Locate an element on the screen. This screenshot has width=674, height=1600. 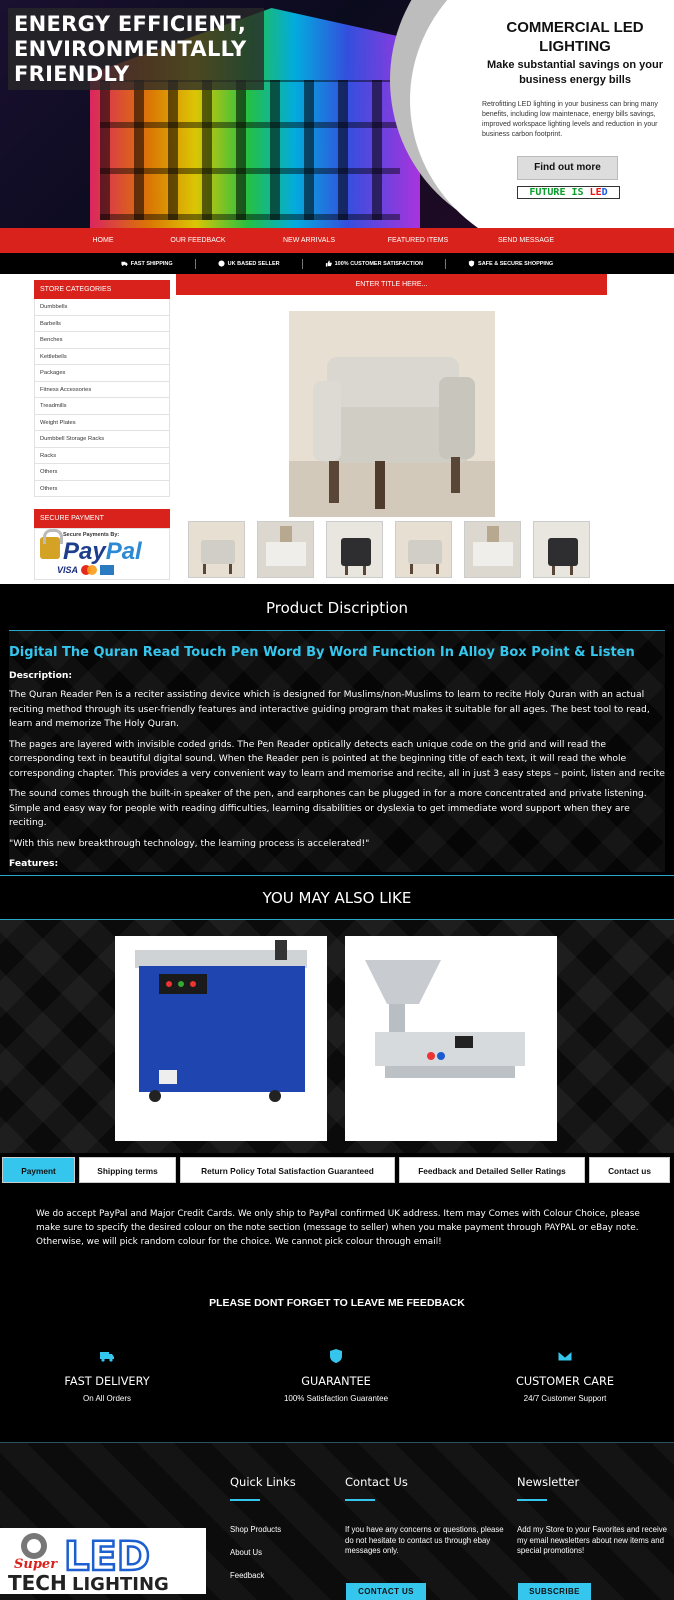
category-weight-plates: Weight Plates is located at coordinates (102, 422).